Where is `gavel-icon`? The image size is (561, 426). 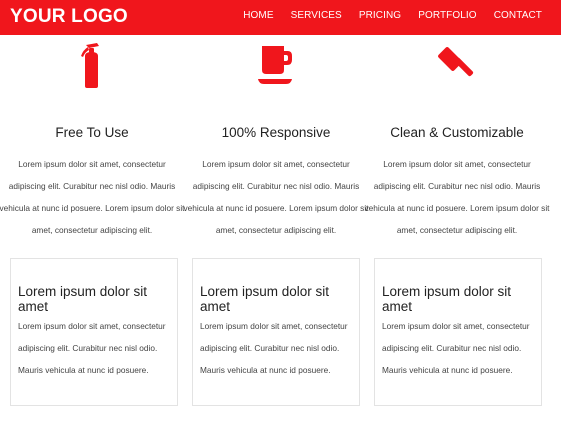 gavel-icon is located at coordinates (457, 66).